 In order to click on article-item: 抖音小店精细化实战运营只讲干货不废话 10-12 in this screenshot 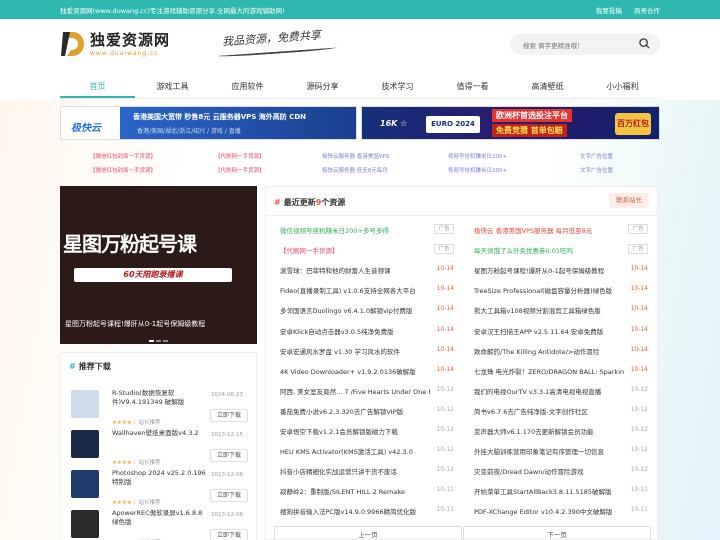, I will do `click(364, 470)`.